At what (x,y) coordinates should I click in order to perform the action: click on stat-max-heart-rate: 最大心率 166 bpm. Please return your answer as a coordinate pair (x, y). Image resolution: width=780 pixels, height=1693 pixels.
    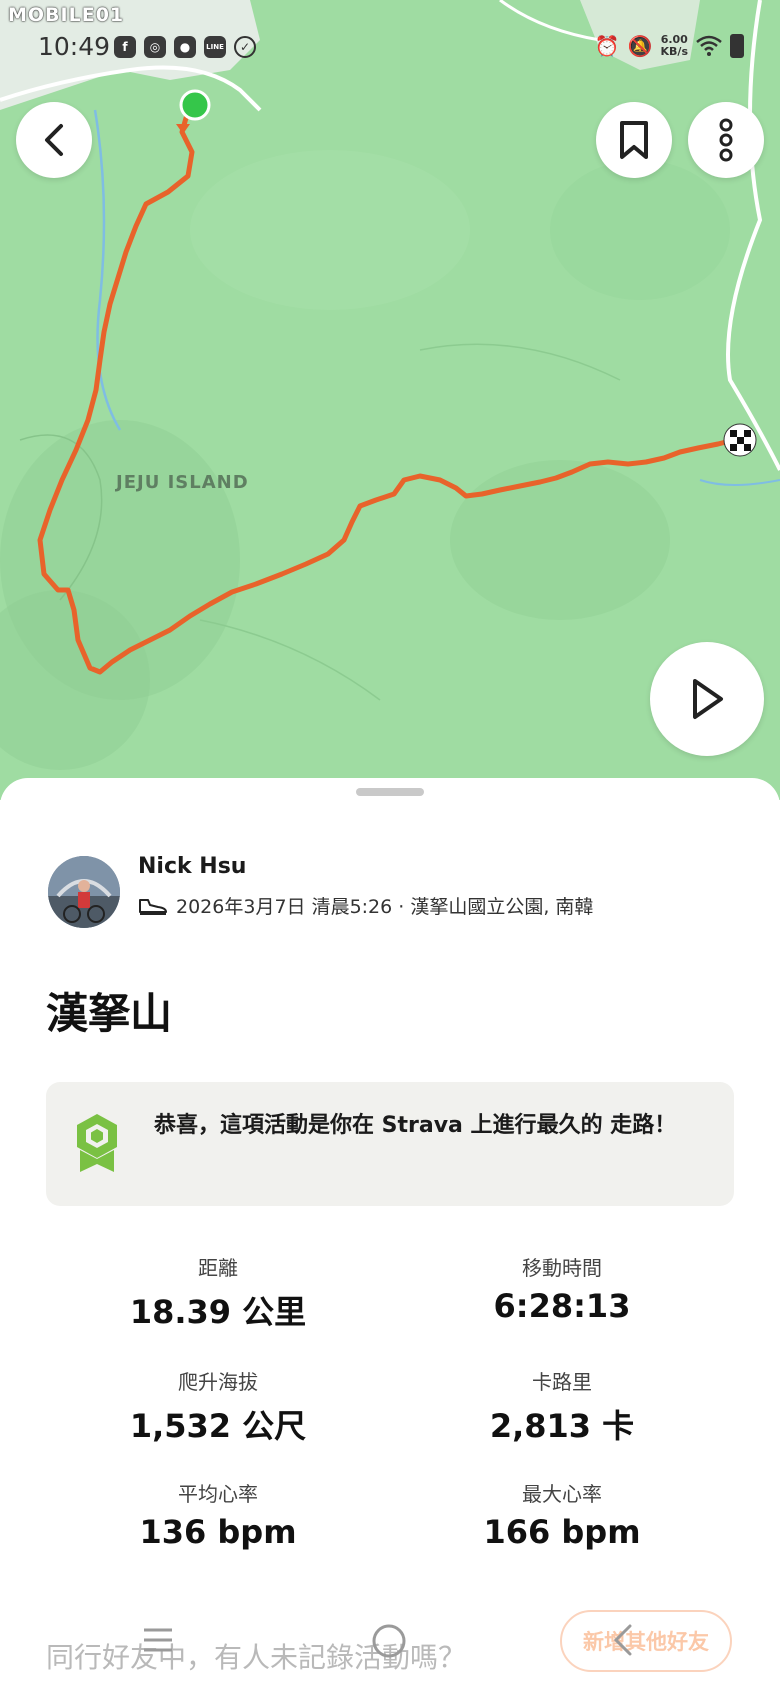
    Looking at the image, I should click on (562, 1514).